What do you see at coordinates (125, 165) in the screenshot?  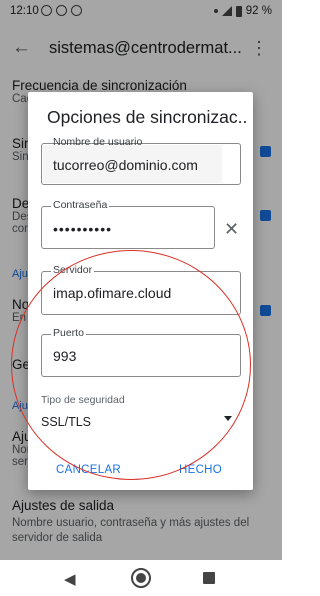 I see `username-value: tucorreo@dominio.com` at bounding box center [125, 165].